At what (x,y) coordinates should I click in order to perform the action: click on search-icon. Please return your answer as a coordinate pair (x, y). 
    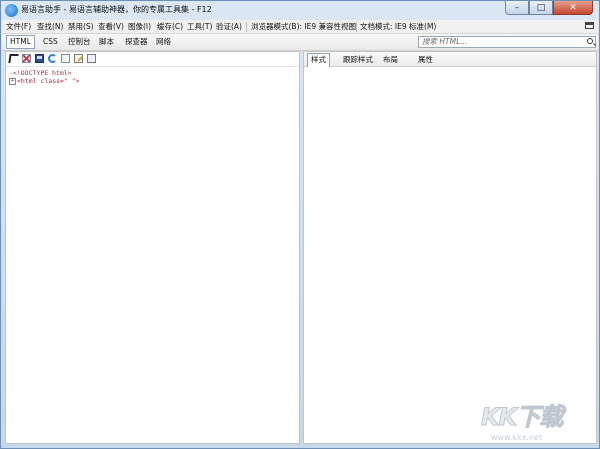
    Looking at the image, I should click on (590, 41).